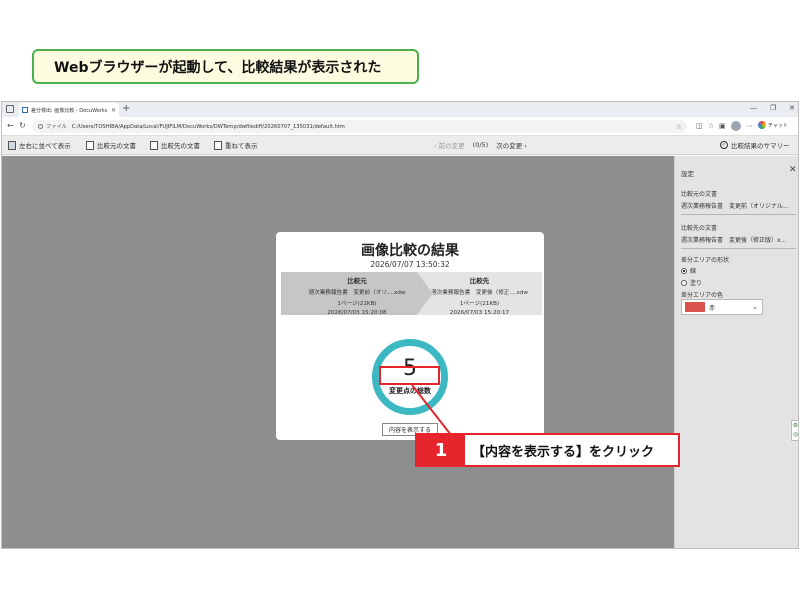 This screenshot has height=600, width=800. I want to click on step-callout: 1 【内容を表示する】をクリック, so click(547, 450).